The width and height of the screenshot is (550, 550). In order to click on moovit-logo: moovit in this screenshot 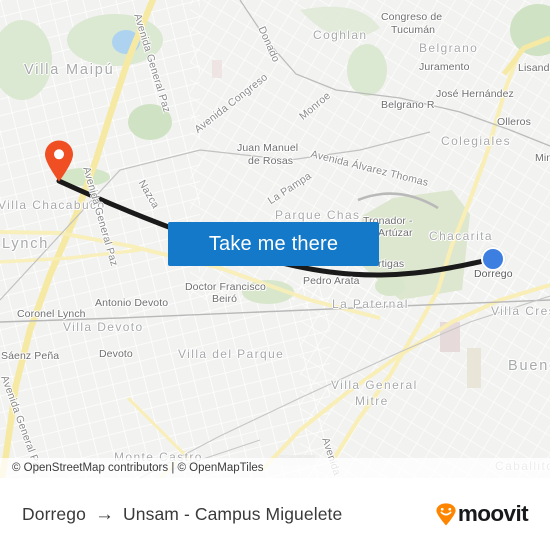, I will do `click(482, 514)`.